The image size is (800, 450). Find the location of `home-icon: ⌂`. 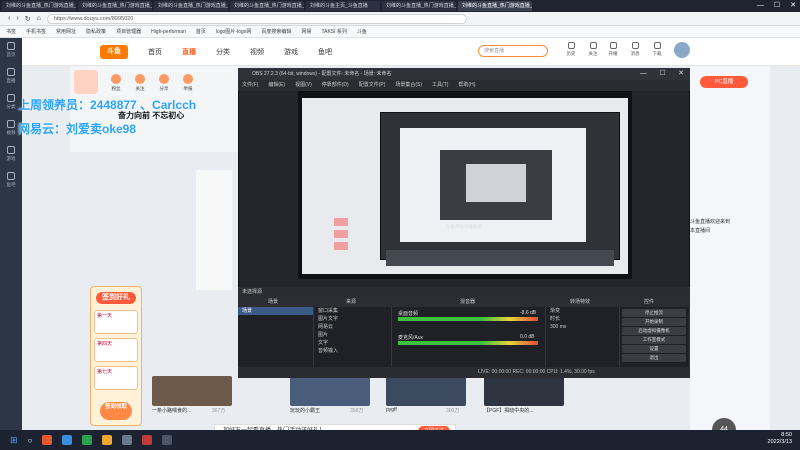

home-icon: ⌂ is located at coordinates (39, 18).